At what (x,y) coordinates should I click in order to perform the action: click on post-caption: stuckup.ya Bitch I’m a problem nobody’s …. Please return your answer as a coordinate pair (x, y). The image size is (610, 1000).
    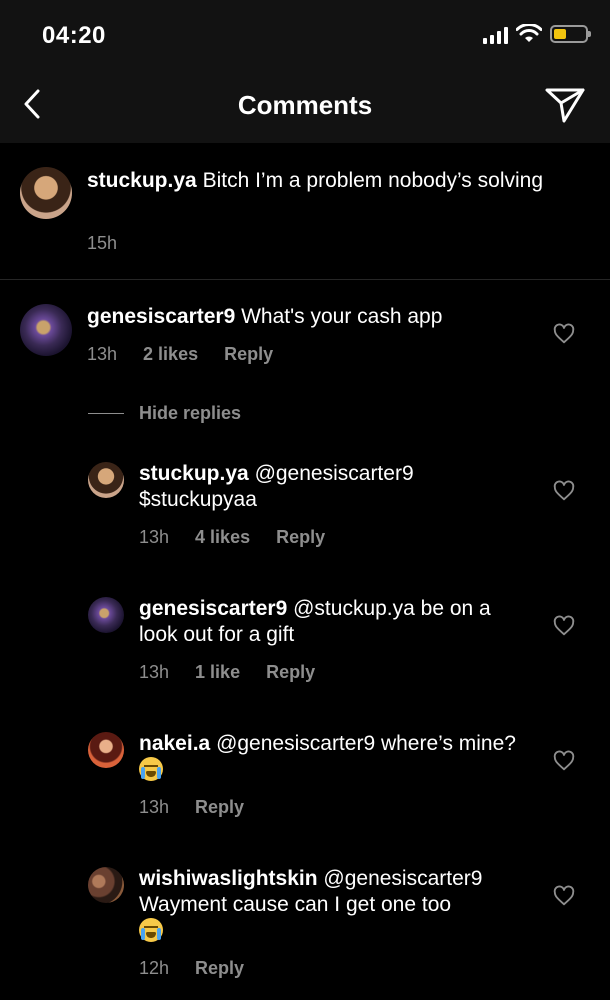
    Looking at the image, I should click on (305, 211).